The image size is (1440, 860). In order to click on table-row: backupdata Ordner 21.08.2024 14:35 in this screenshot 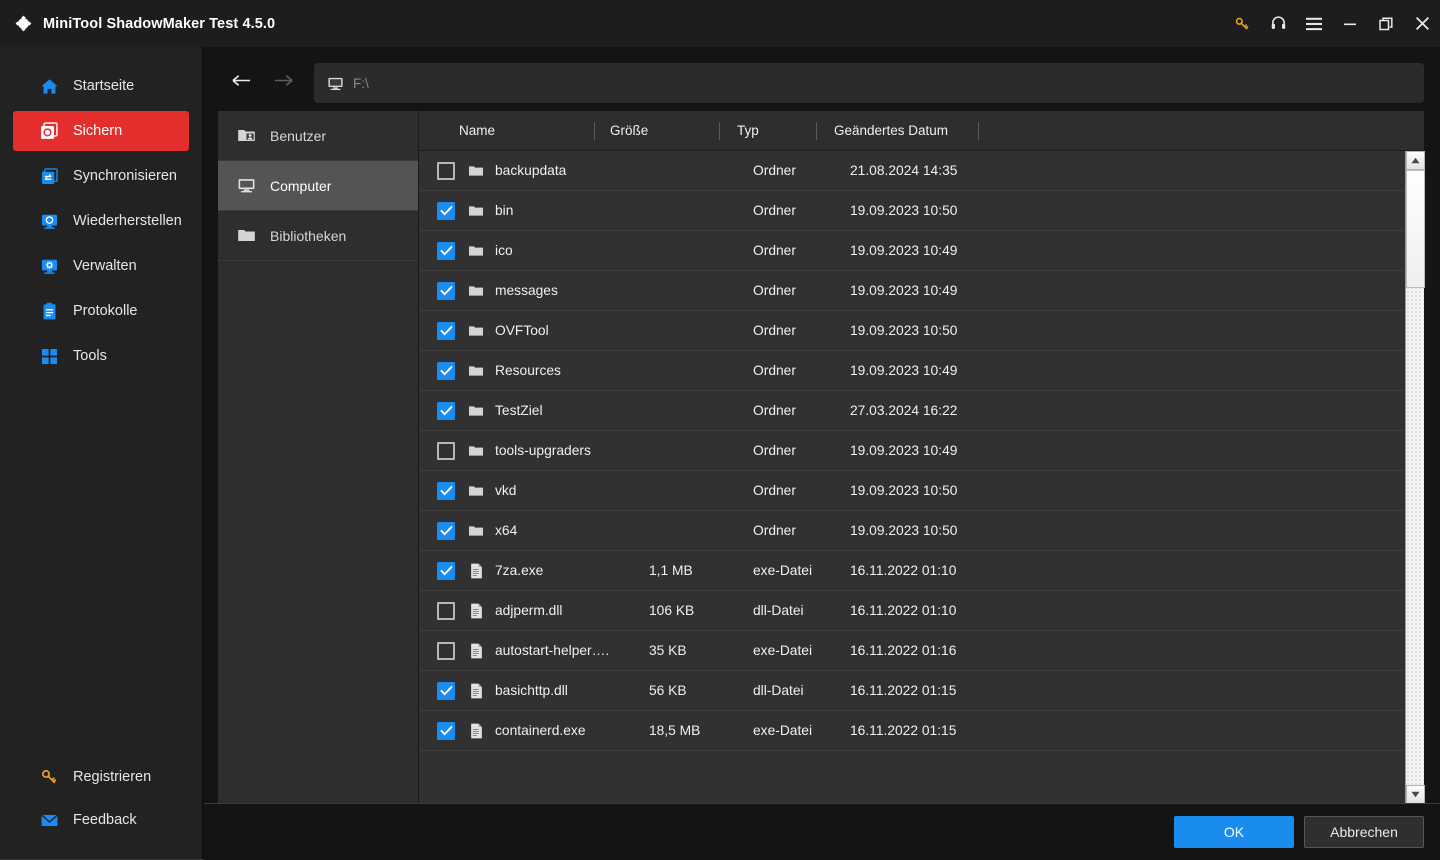, I will do `click(921, 171)`.